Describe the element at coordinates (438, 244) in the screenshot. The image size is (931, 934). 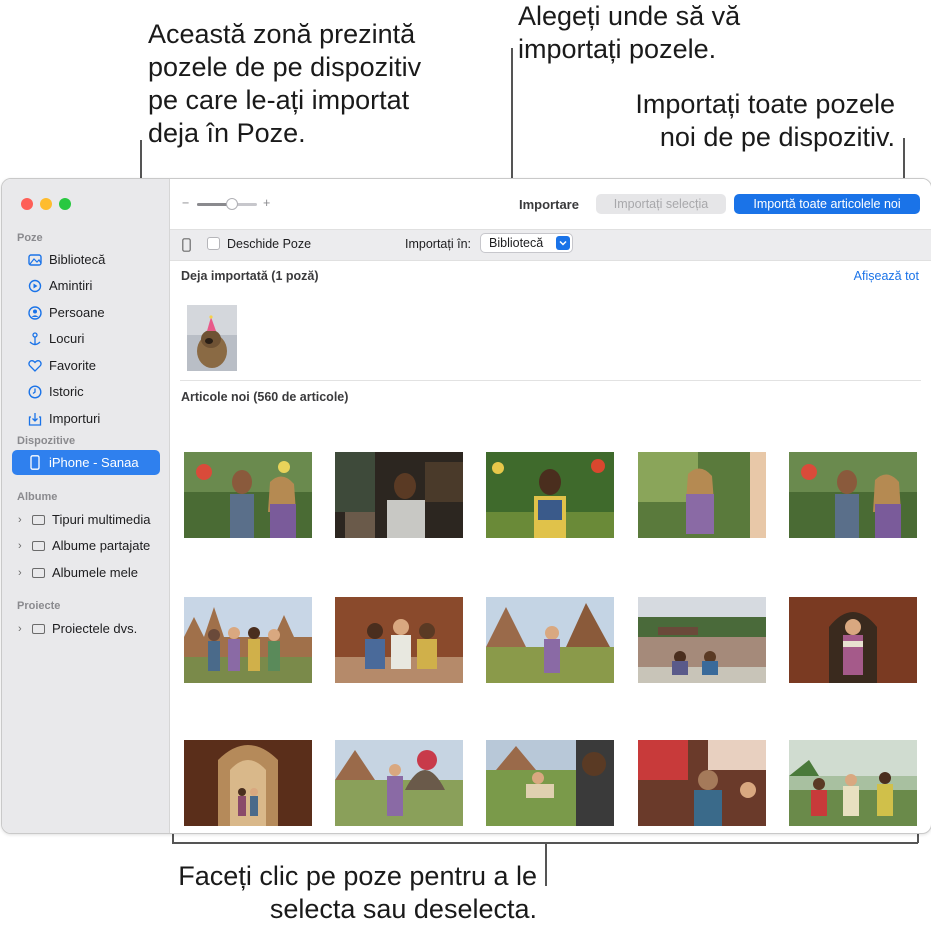
I see `import-to-label: Importați în:` at that location.